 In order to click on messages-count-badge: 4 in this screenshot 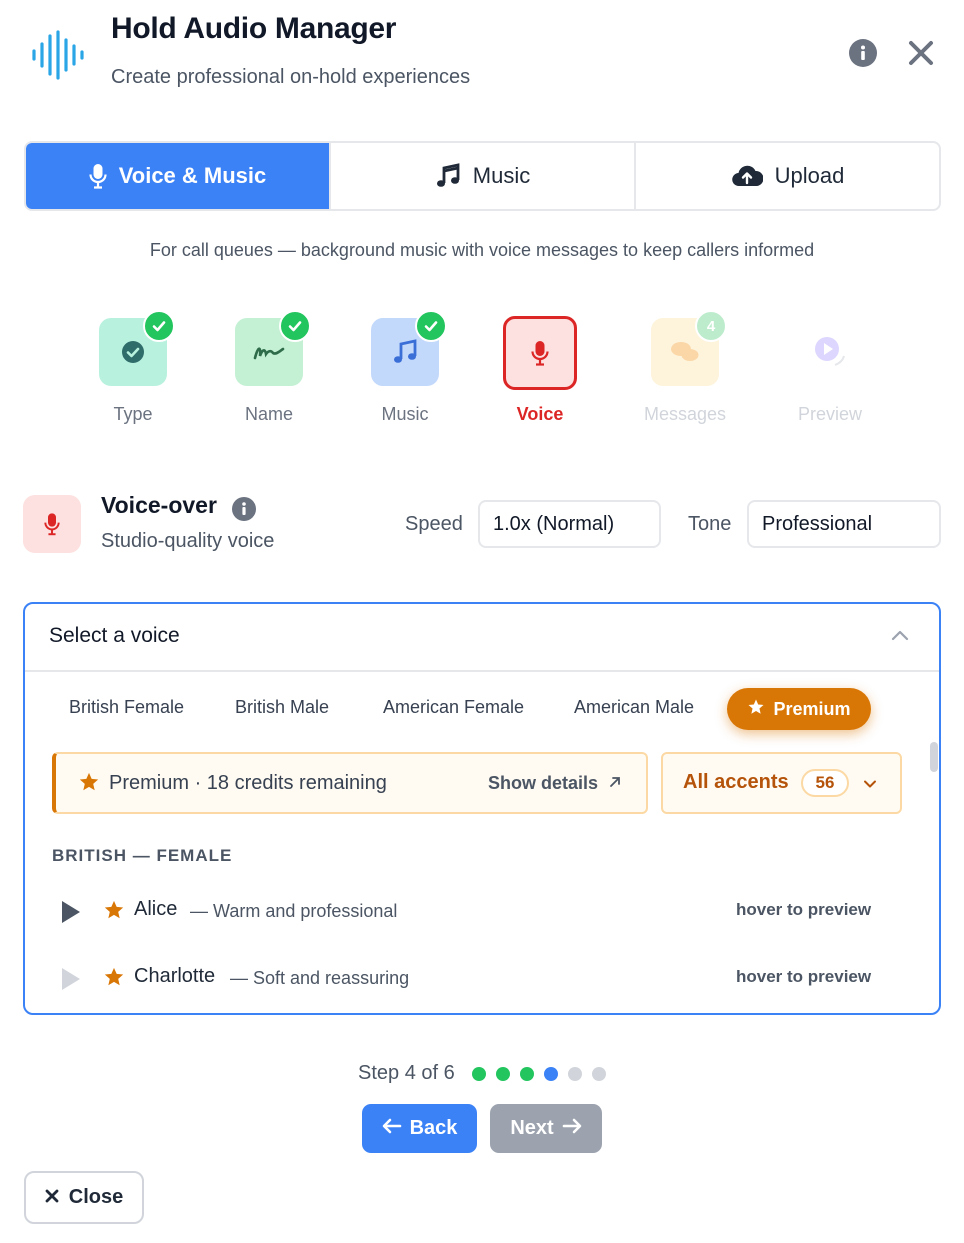, I will do `click(711, 326)`.